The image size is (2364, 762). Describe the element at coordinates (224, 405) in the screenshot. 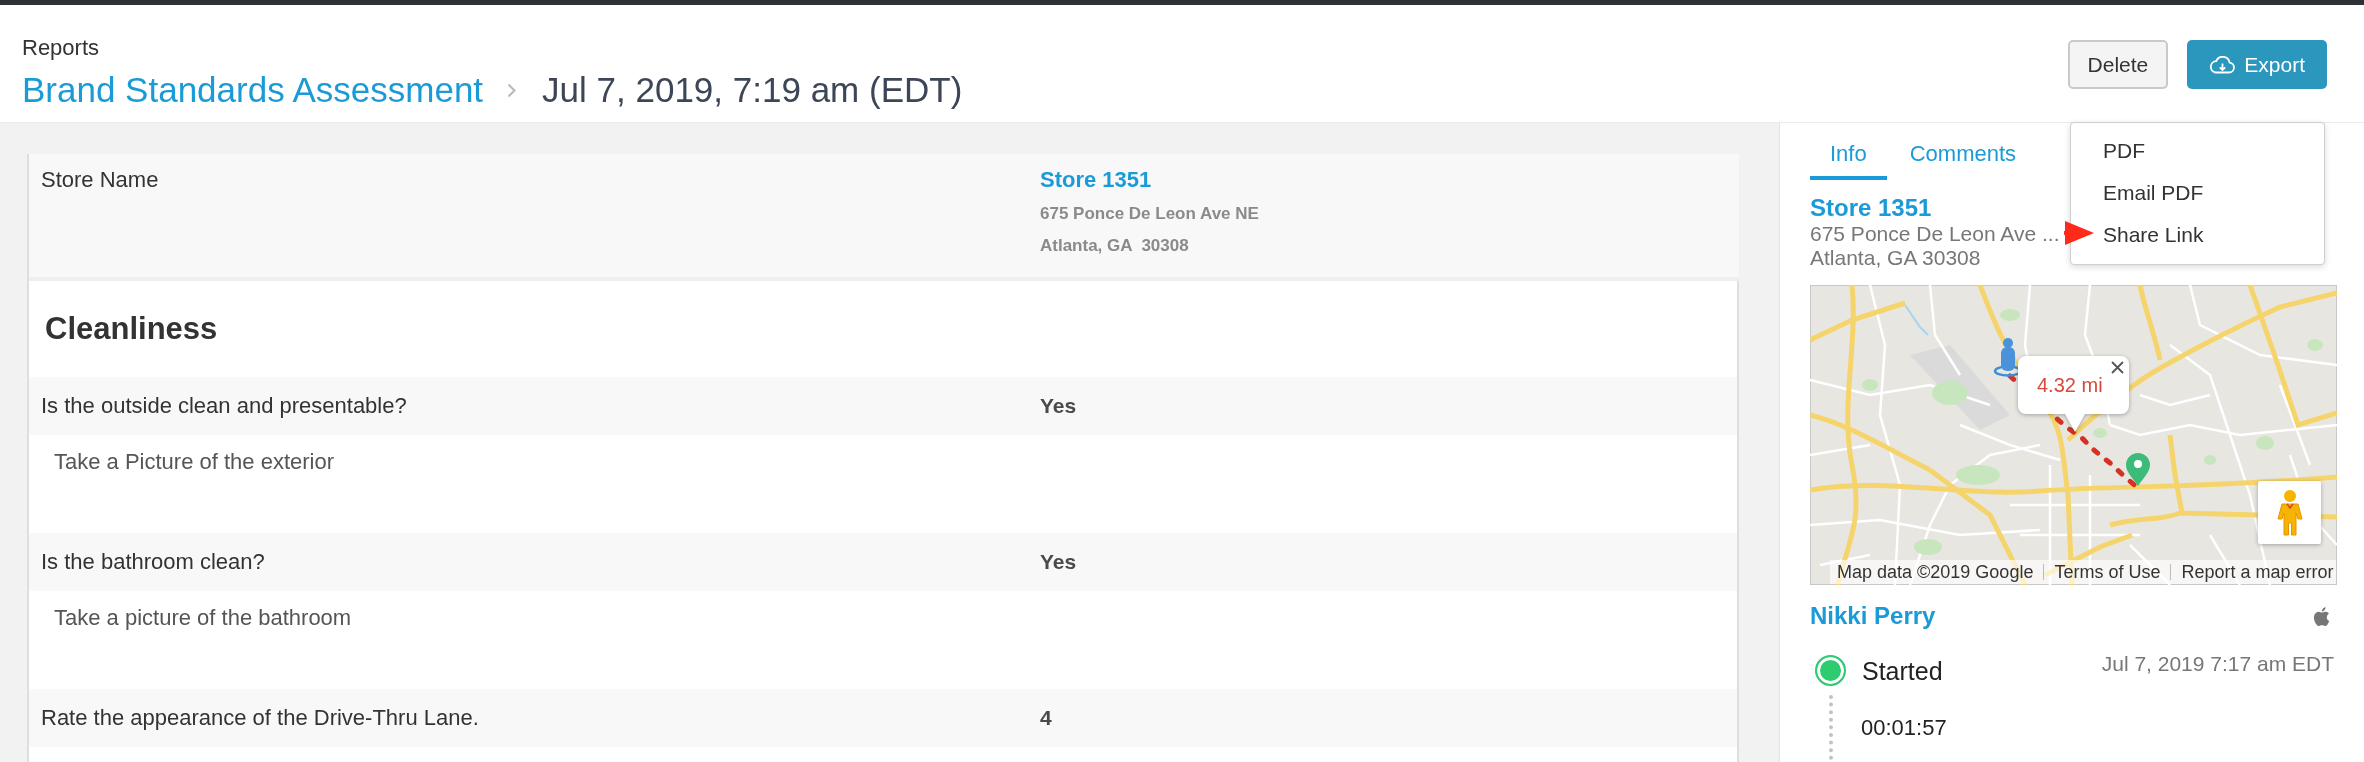

I see `question-text: Is the outside clean and presentable?` at that location.